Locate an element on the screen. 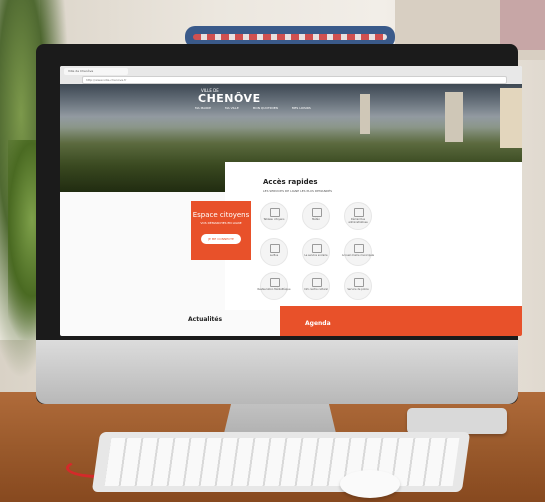 The image size is (545, 502). quick-access-tile: Service de police is located at coordinates (358, 286).